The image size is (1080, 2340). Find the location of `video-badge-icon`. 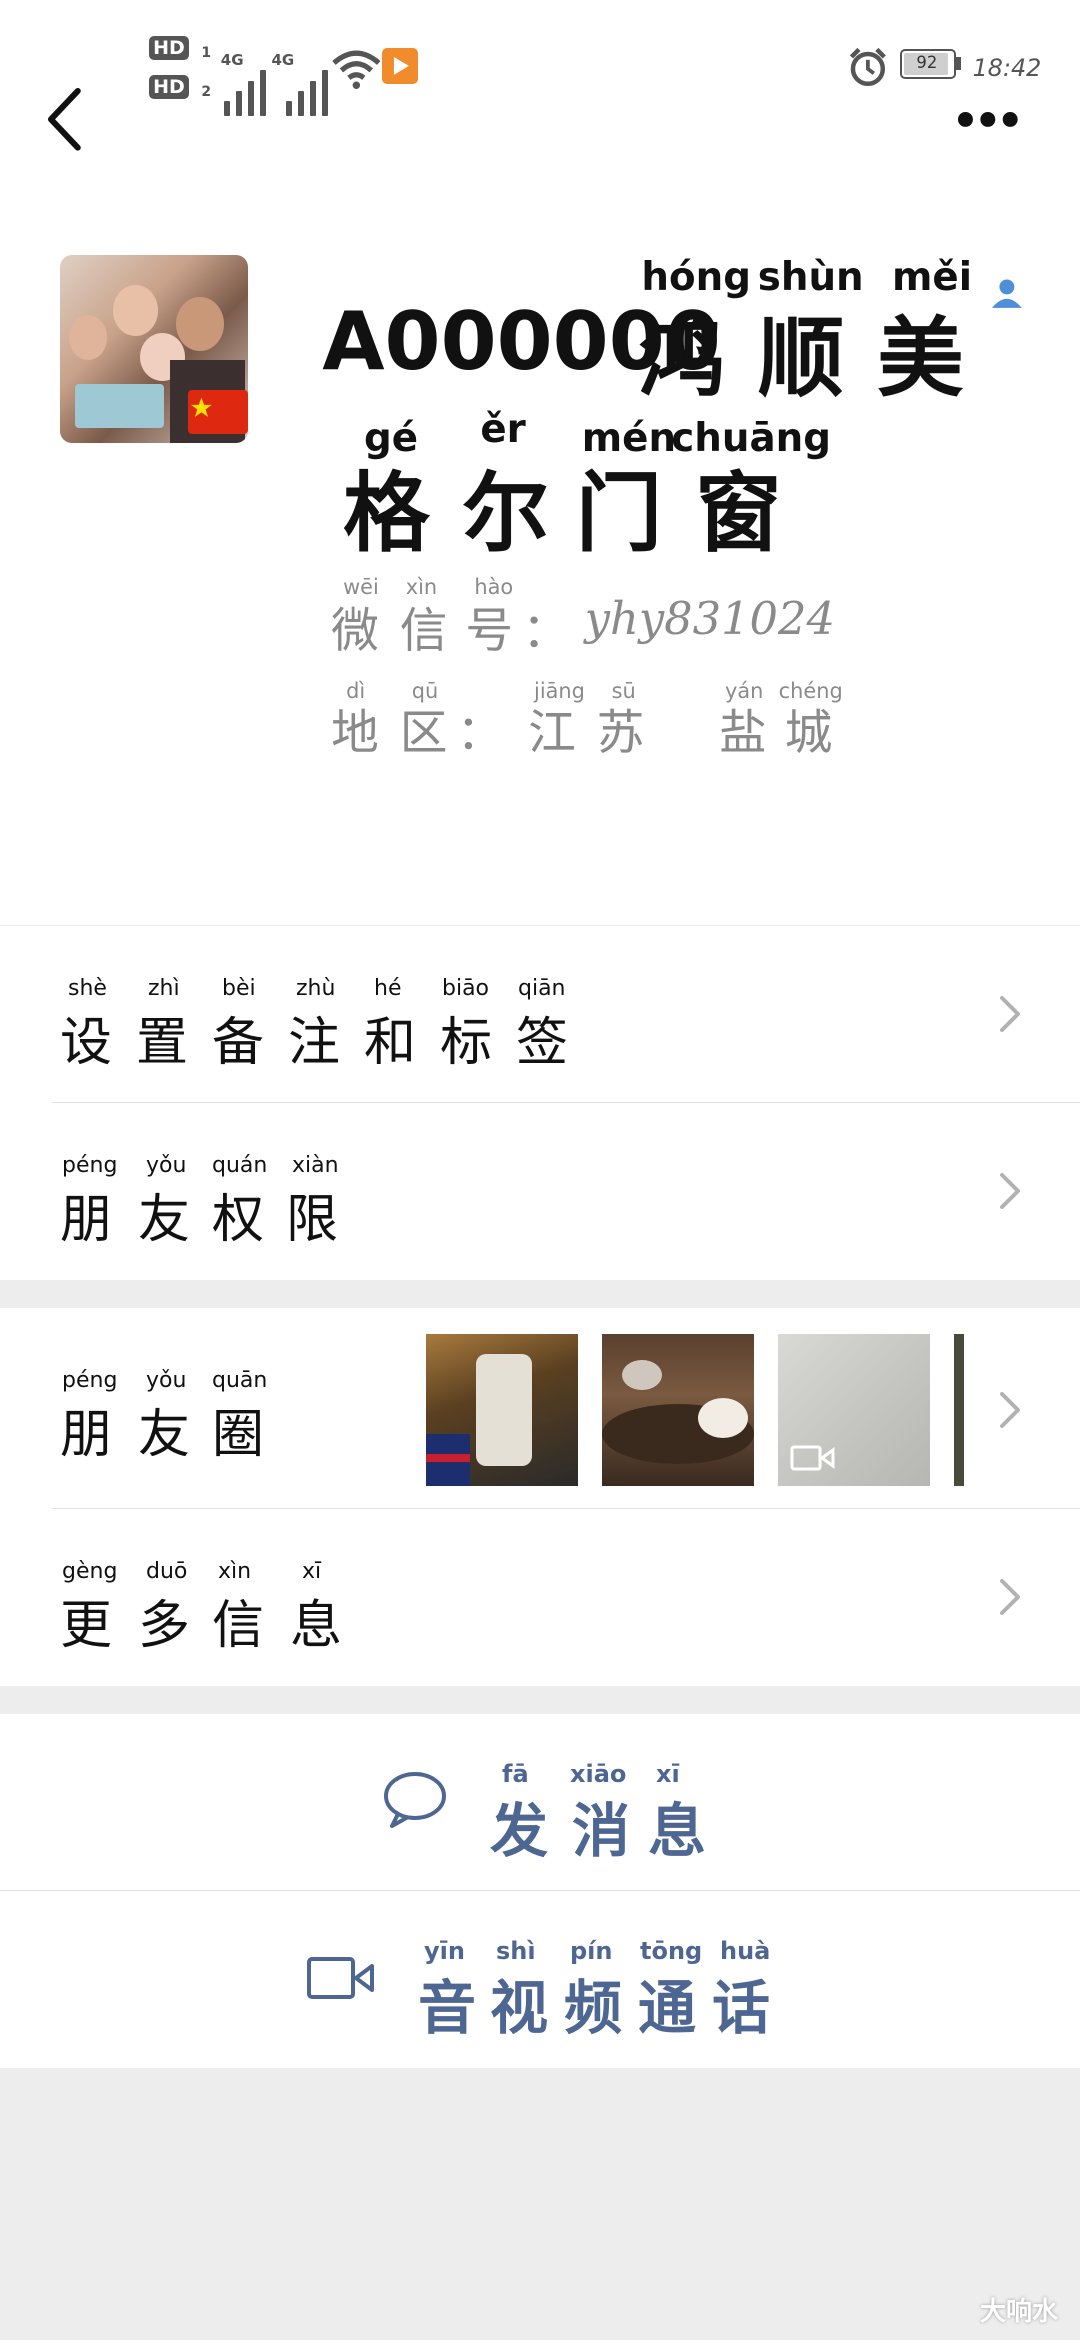

video-badge-icon is located at coordinates (812, 1458).